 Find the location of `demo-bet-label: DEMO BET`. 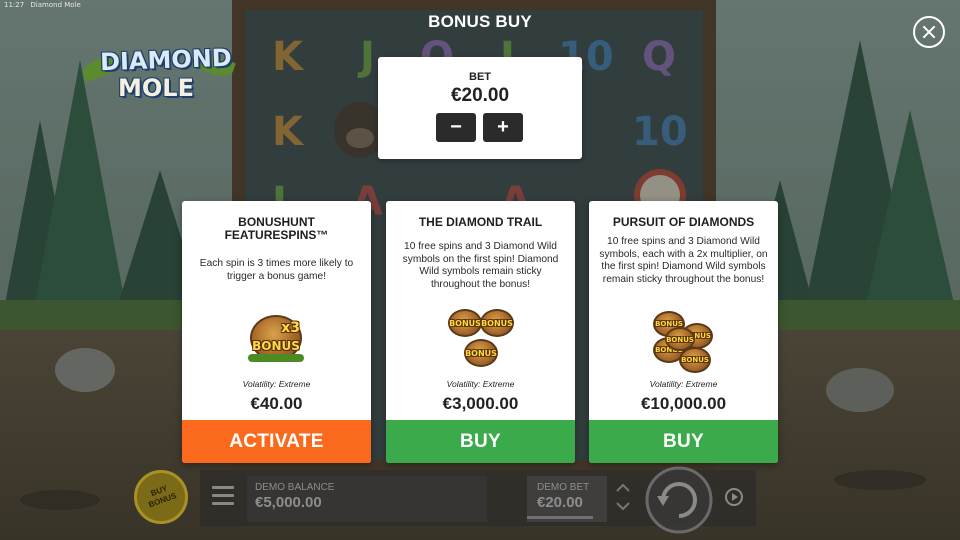

demo-bet-label: DEMO BET is located at coordinates (563, 487).